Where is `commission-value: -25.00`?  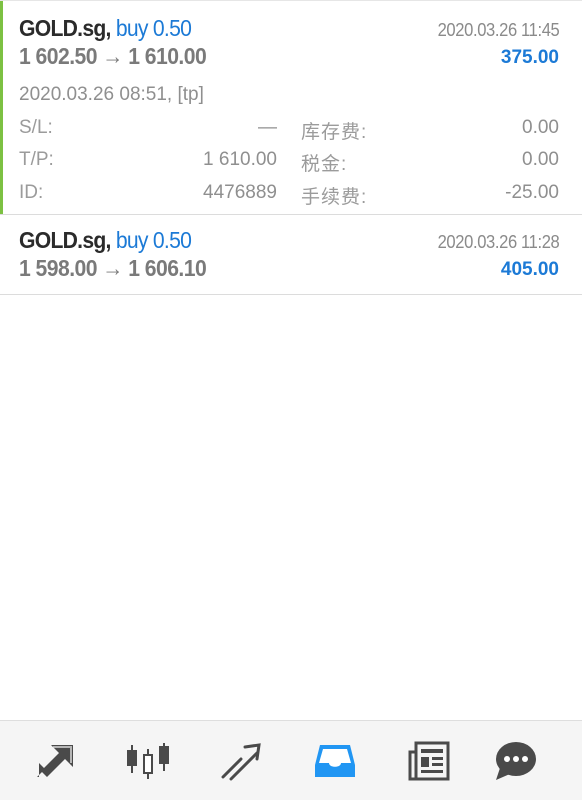 commission-value: -25.00 is located at coordinates (532, 192).